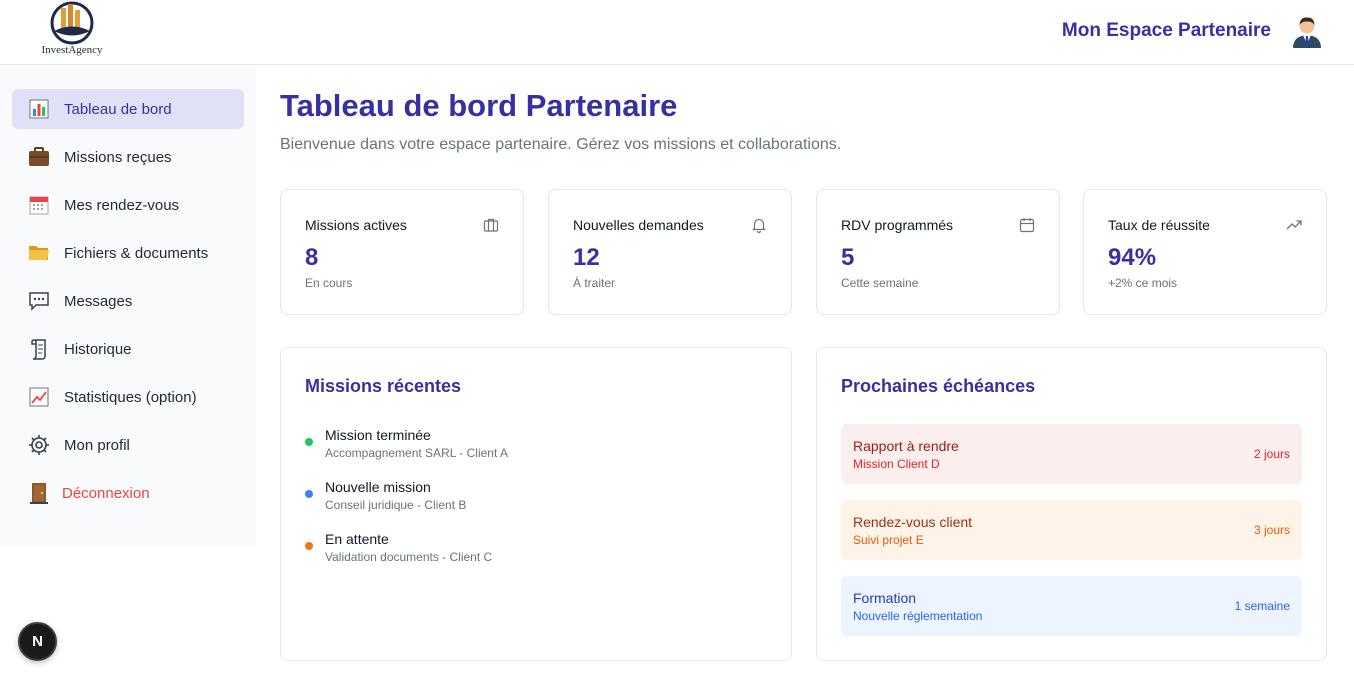  Describe the element at coordinates (37, 641) in the screenshot. I see `nextjs-dev-badge: N` at that location.